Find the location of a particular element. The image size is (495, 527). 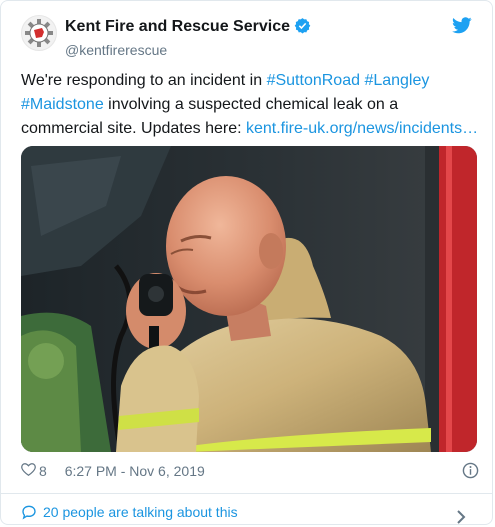

like-button: 8 is located at coordinates (41, 471).